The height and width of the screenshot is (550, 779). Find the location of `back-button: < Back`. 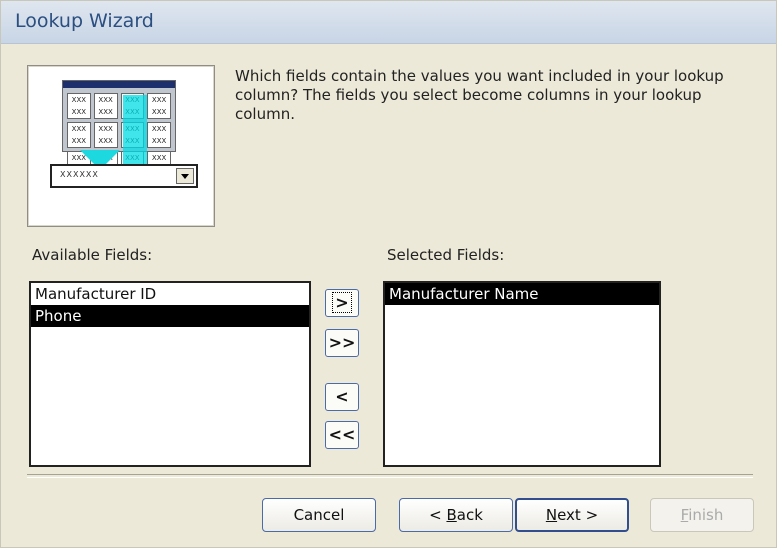

back-button: < Back is located at coordinates (456, 515).